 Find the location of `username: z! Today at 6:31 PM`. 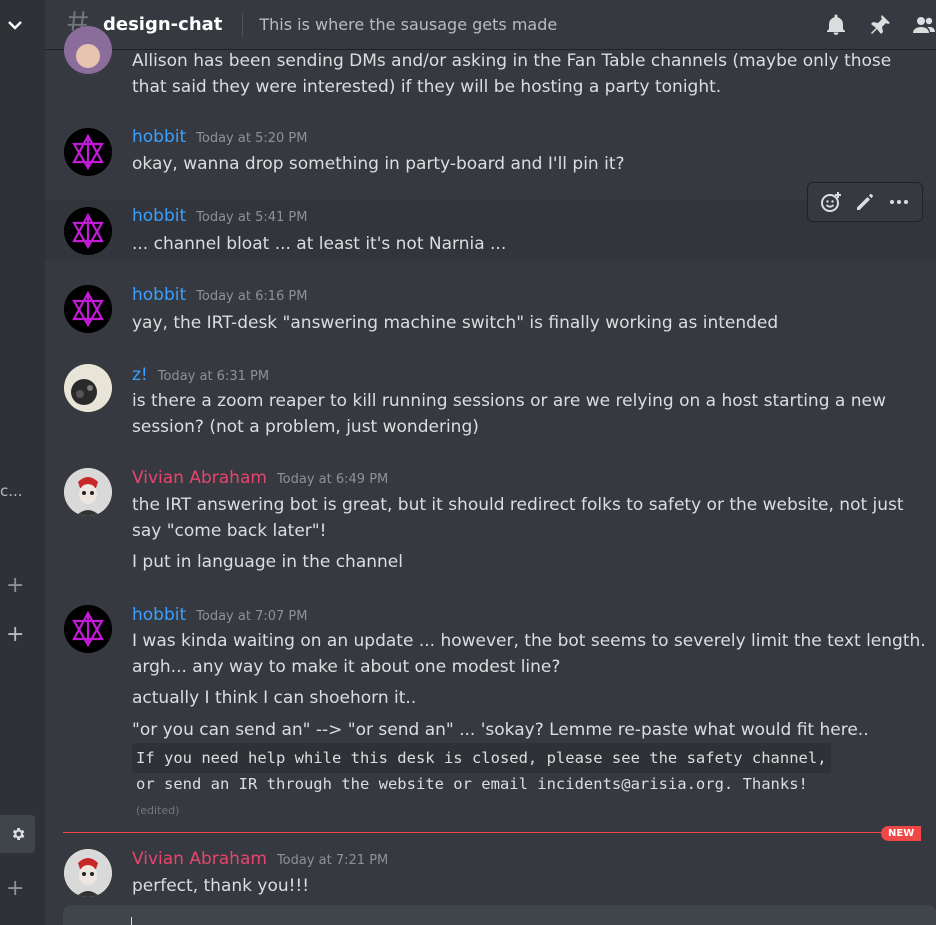

username: z! Today at 6:31 PM is located at coordinates (200, 375).